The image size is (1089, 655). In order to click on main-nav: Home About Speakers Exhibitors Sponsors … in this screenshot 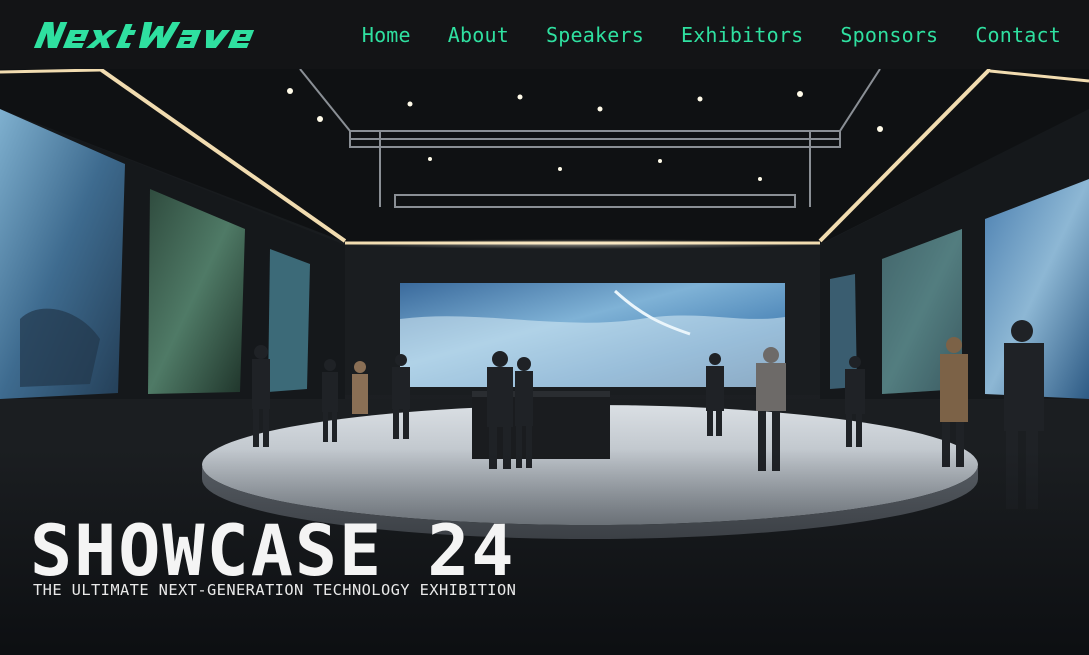, I will do `click(711, 35)`.